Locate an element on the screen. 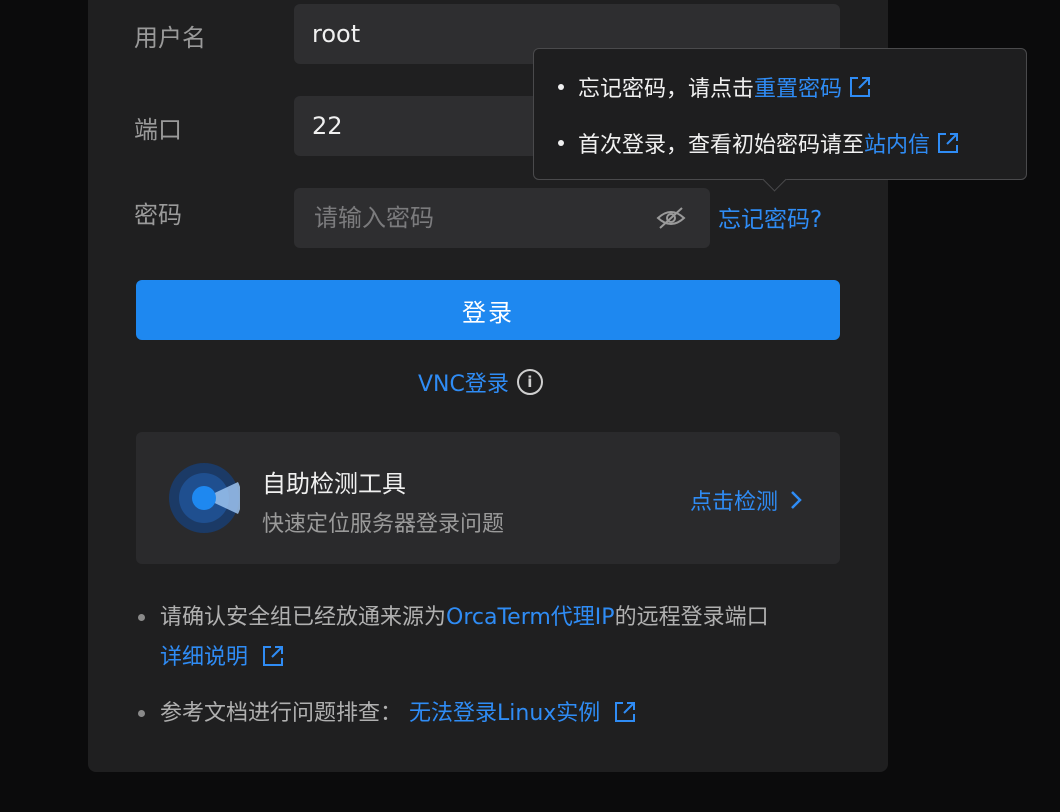 The width and height of the screenshot is (1060, 812). tooltip-row2-text: 首次登录，查看初始密码请至 is located at coordinates (721, 145).